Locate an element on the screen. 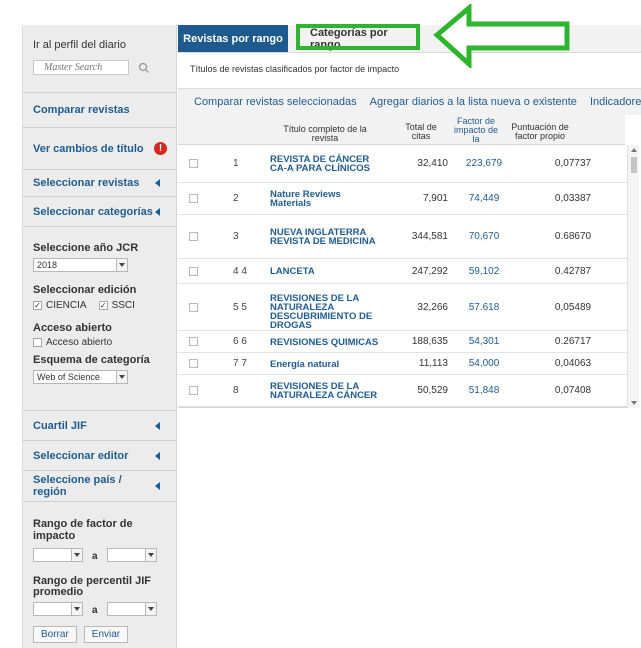  row-rank: 4 4 is located at coordinates (240, 271).